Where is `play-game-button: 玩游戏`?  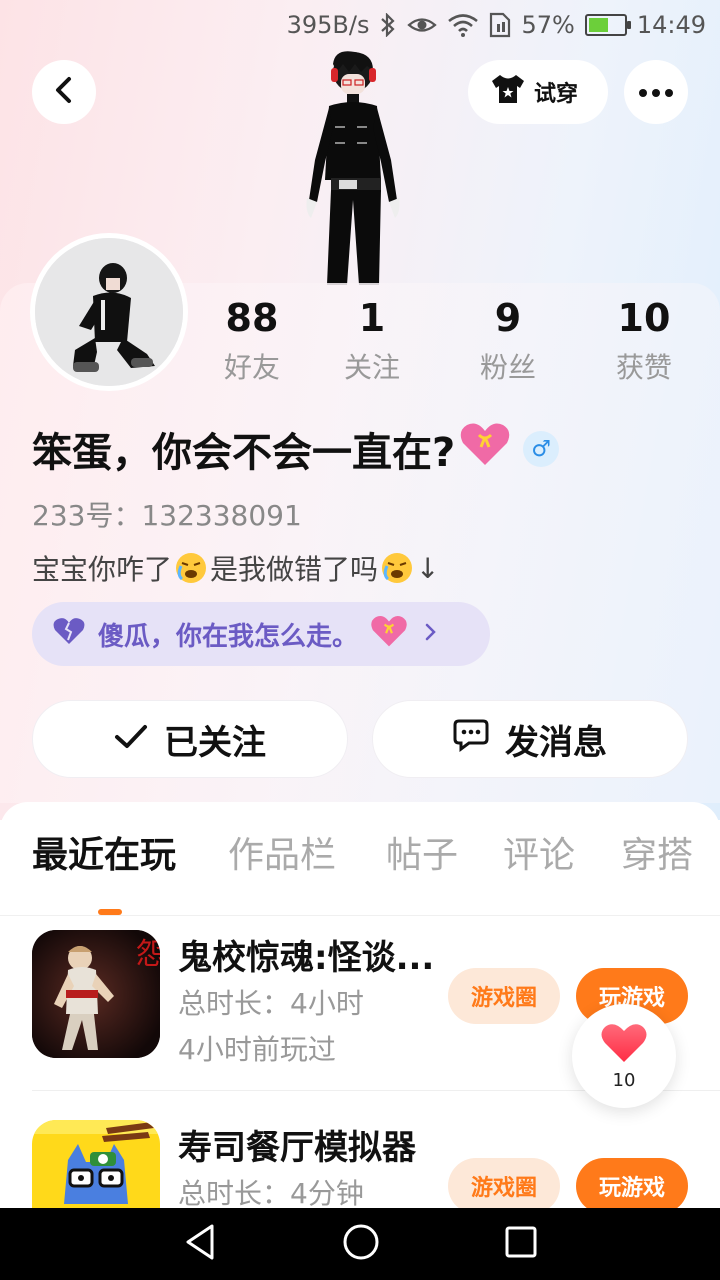
play-game-button: 玩游戏 is located at coordinates (632, 1184).